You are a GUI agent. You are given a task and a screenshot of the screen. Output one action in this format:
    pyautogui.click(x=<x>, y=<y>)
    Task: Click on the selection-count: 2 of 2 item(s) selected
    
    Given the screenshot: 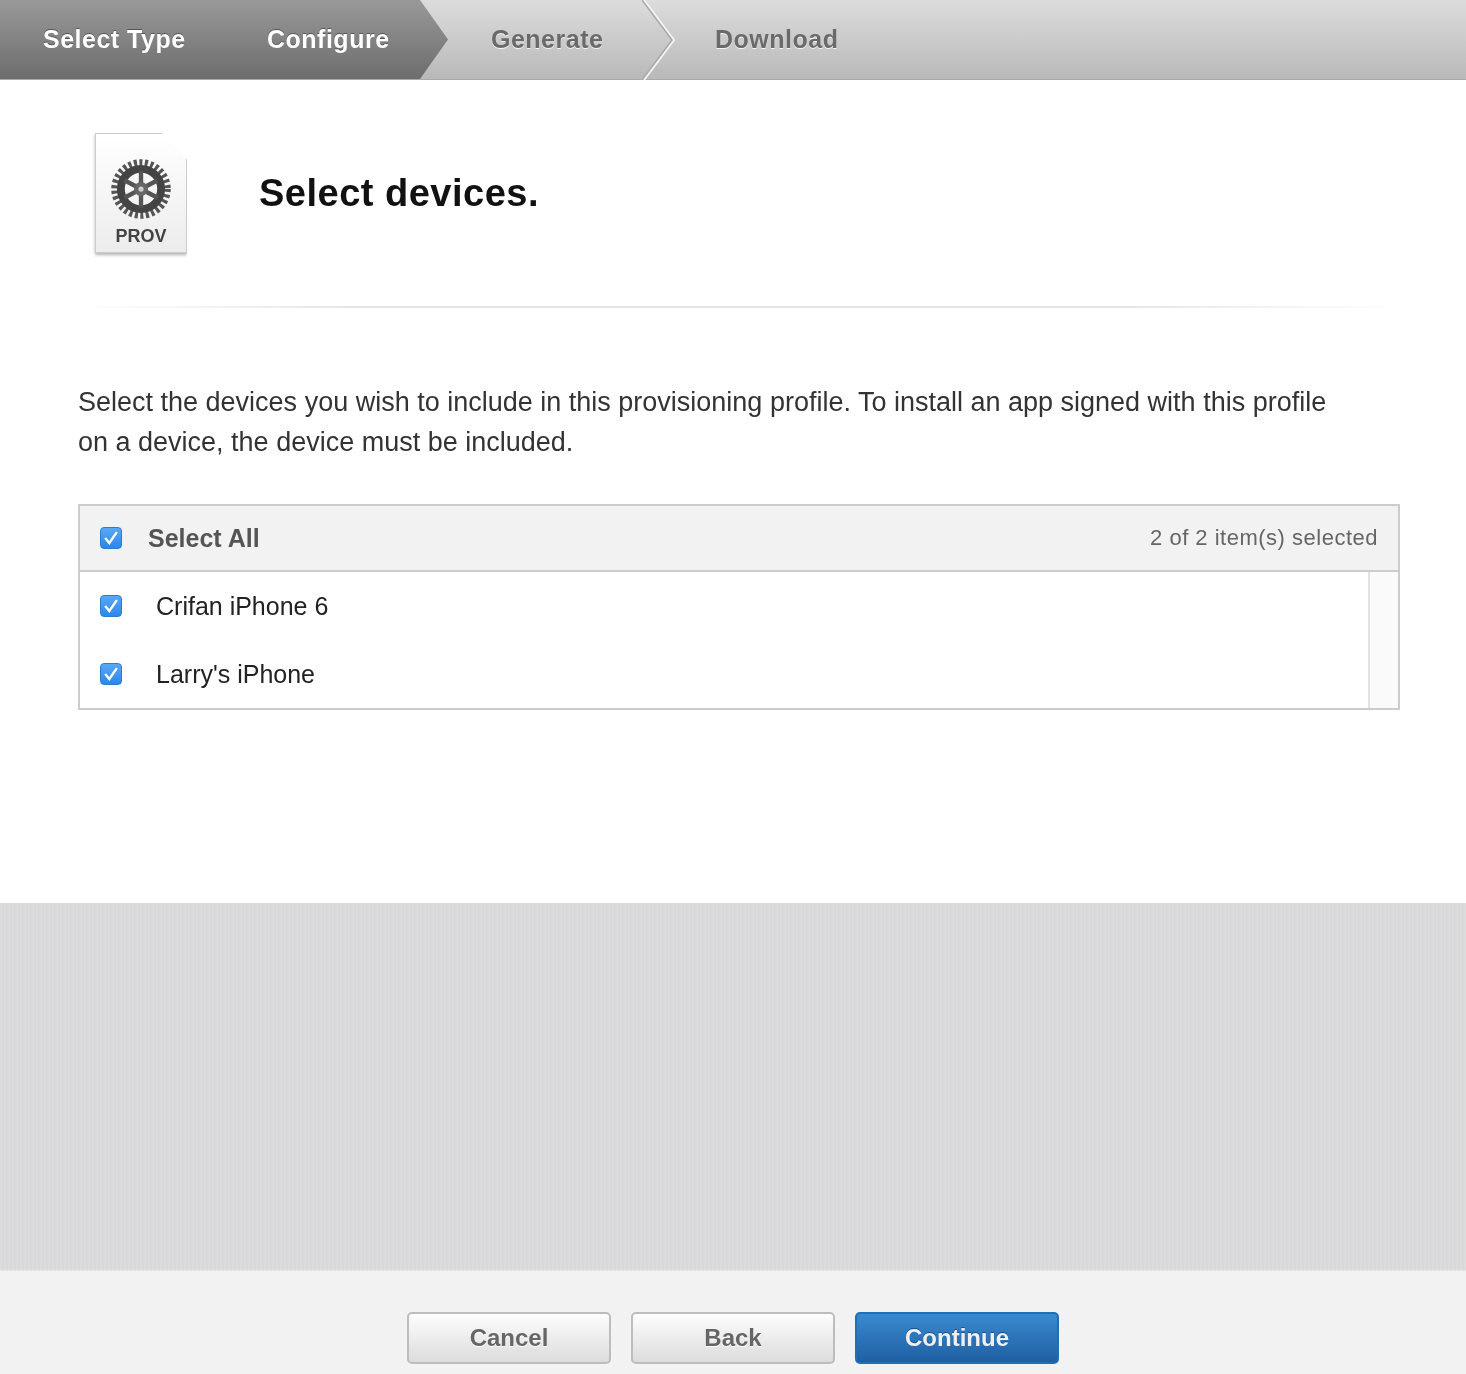 What is the action you would take?
    pyautogui.click(x=1264, y=538)
    